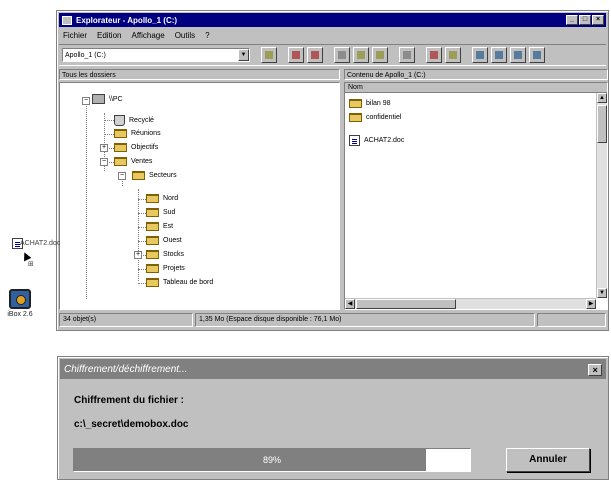 The width and height of the screenshot is (611, 481). What do you see at coordinates (138, 255) in the screenshot?
I see `expand-stocks-toggle: +` at bounding box center [138, 255].